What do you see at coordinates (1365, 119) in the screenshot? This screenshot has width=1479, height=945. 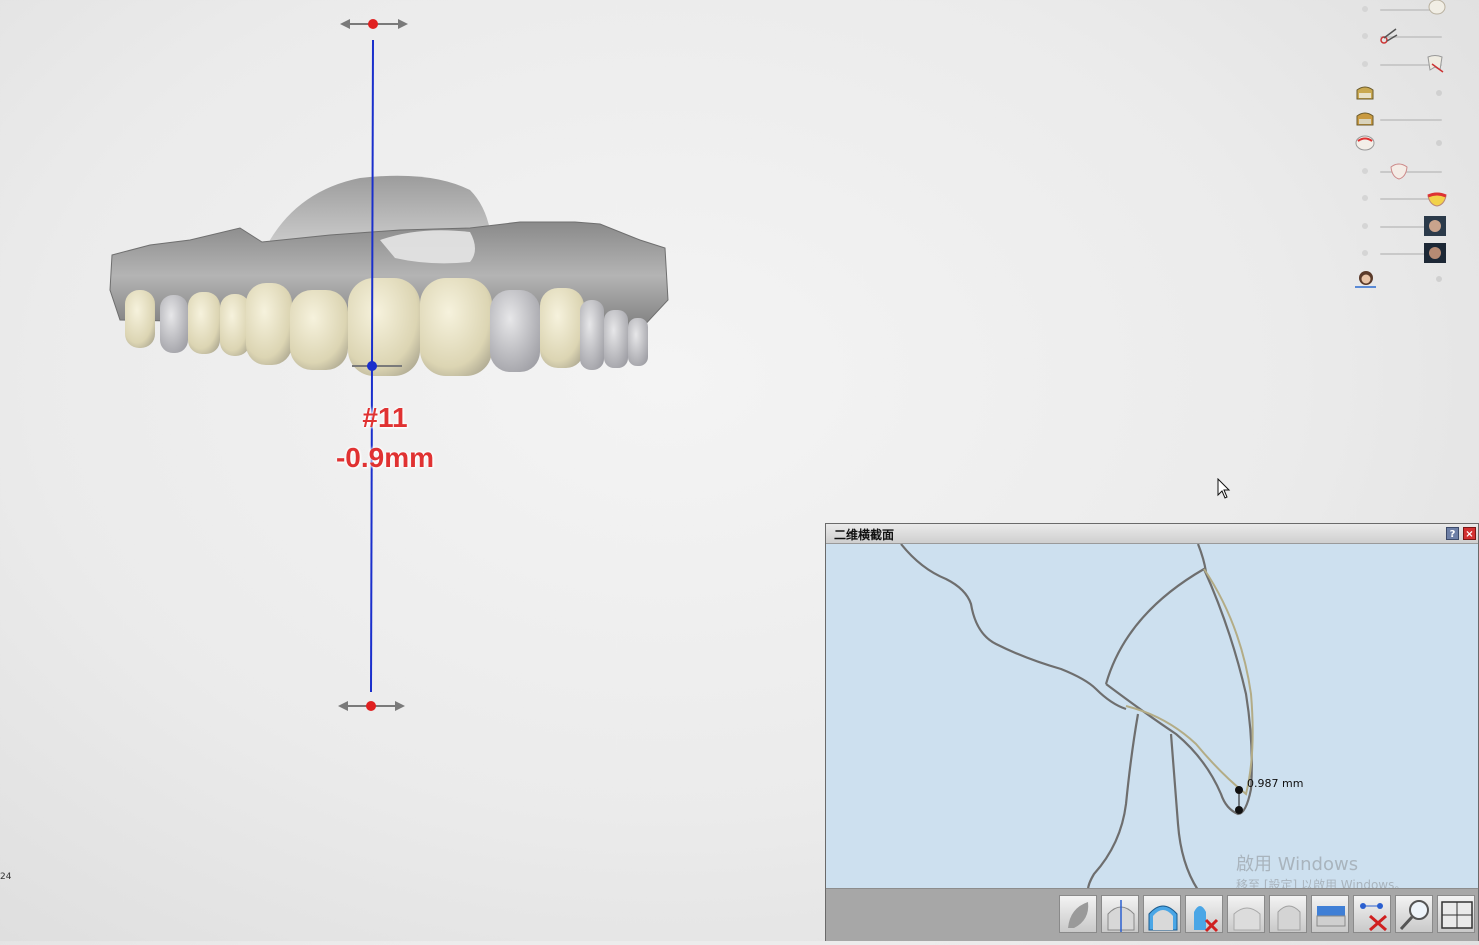 I see `crown-model-2-icon` at bounding box center [1365, 119].